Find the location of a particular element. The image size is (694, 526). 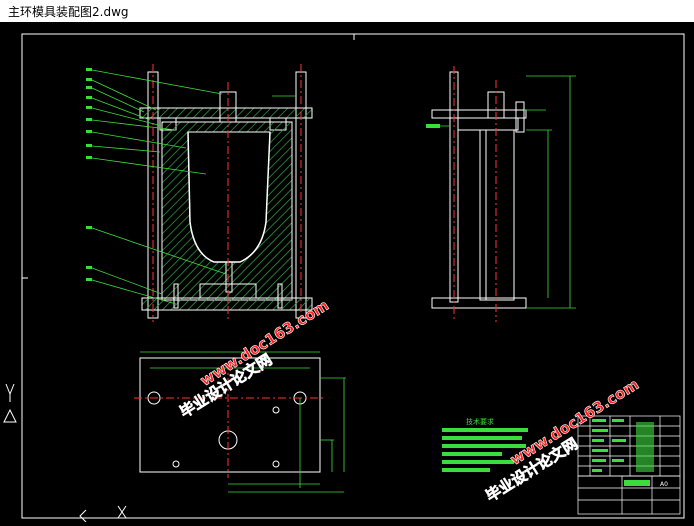

mold-body is located at coordinates (227, 211).